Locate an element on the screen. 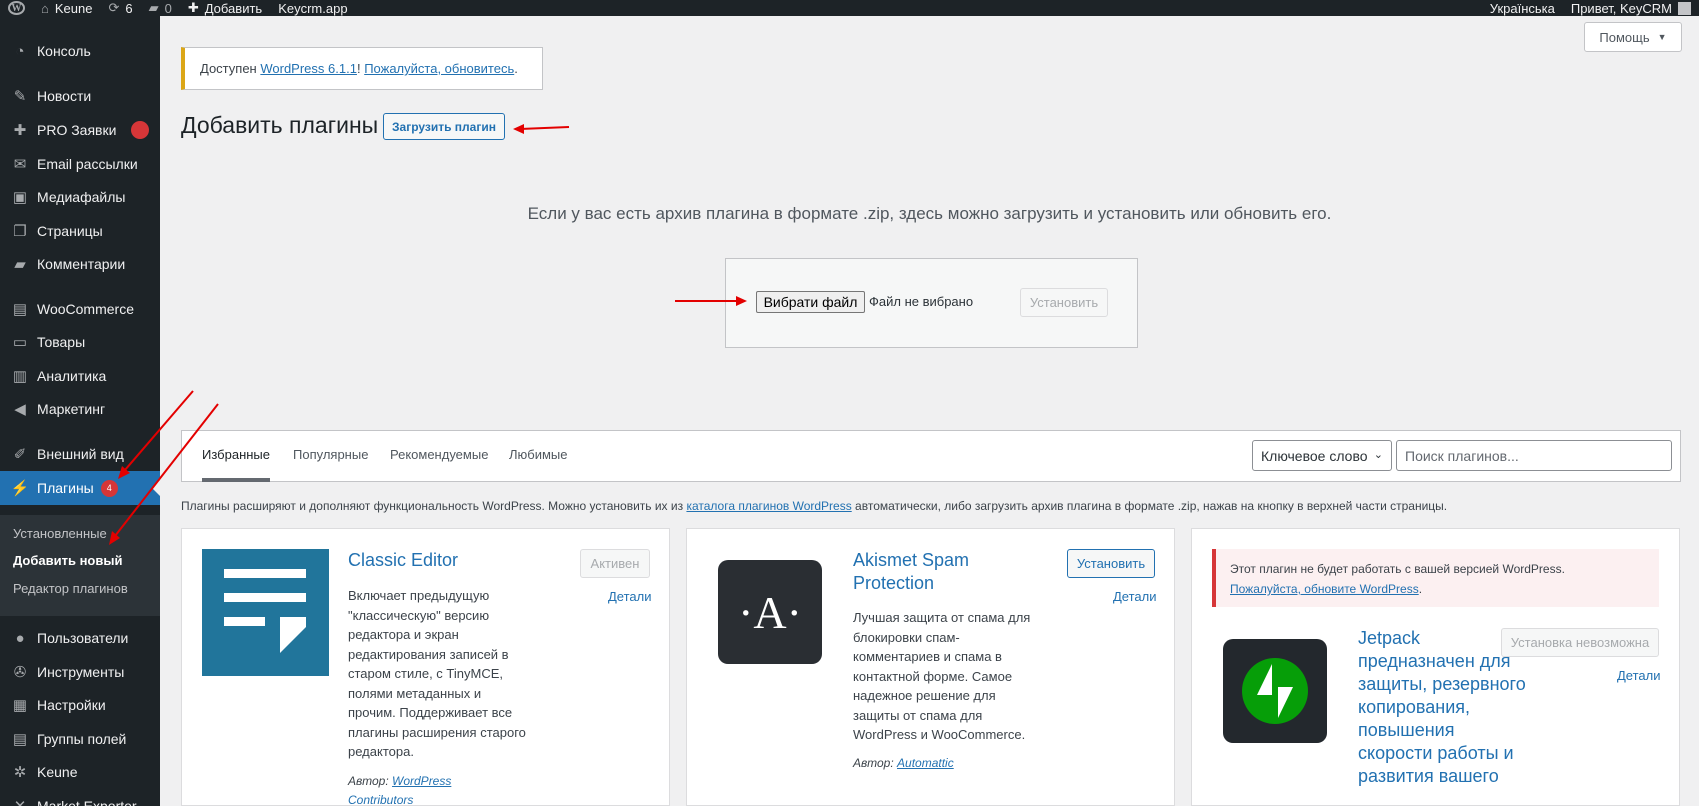 This screenshot has width=1699, height=806. annotation-arrowhead-upload is located at coordinates (518, 129).